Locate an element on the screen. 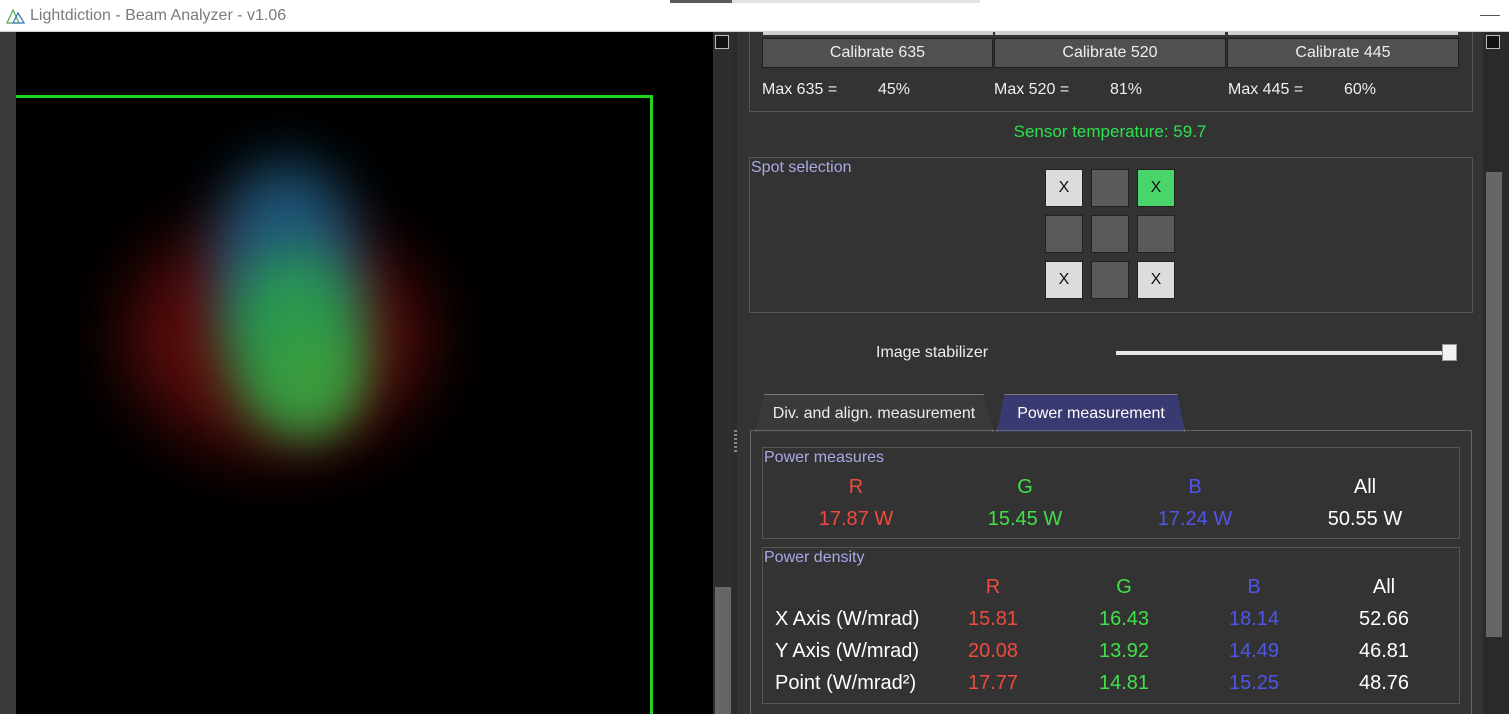 This screenshot has width=1509, height=714. max-445-value: 60% is located at coordinates (1360, 89).